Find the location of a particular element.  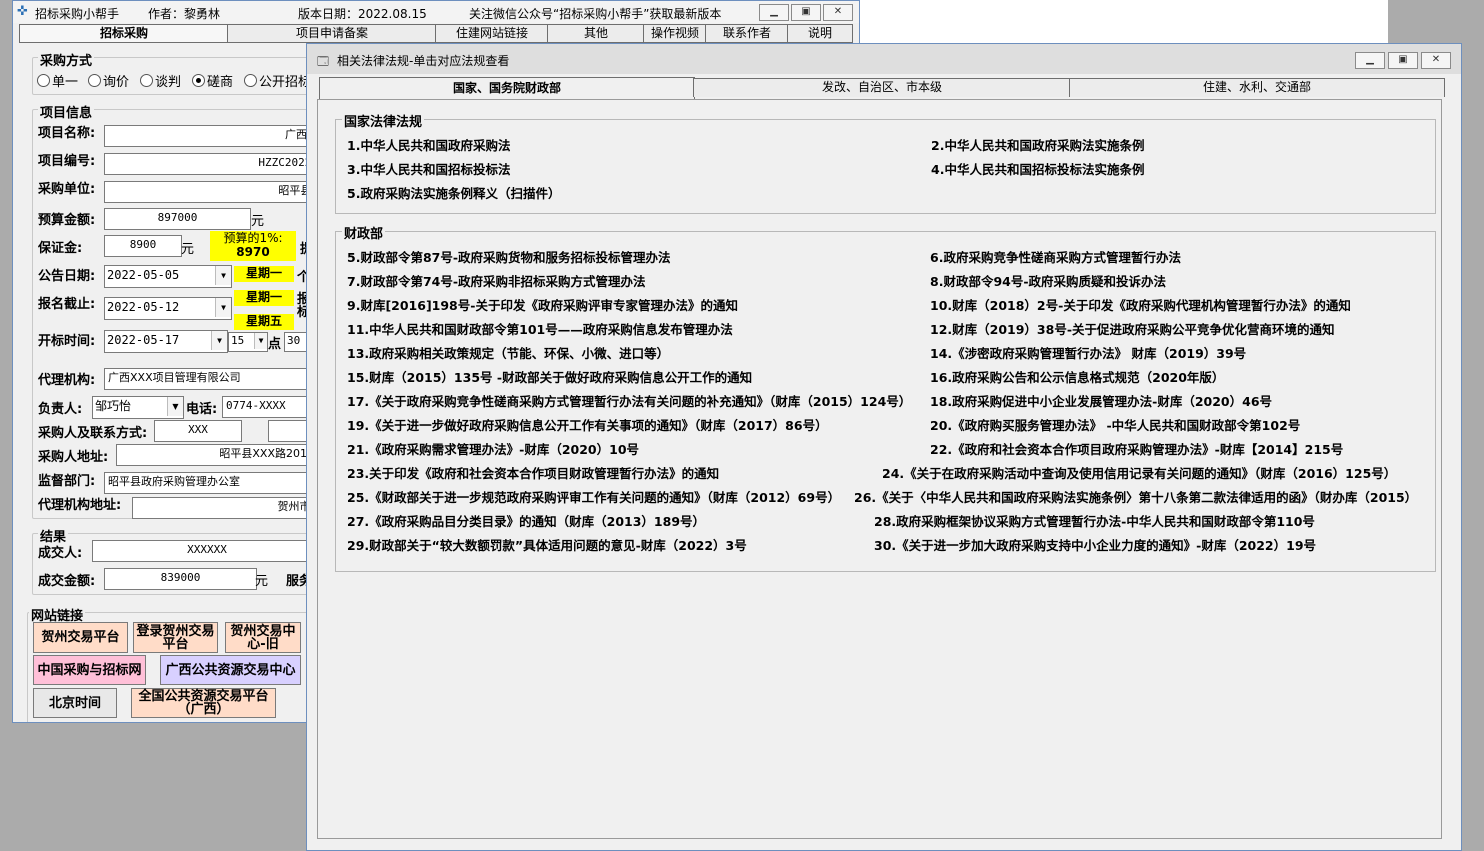

law-item-finance-7: 11.中华人民共和国财政部令第101号——政府采购信息发布管理办法 is located at coordinates (540, 328).